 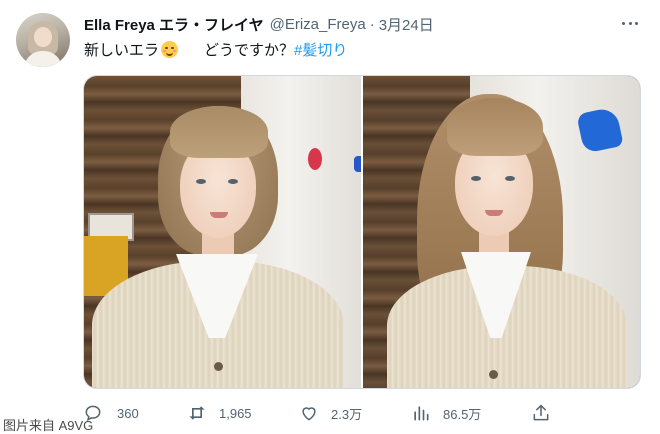 I want to click on tweet-actions: 360 1,965 2.3万 86.5万, so click(x=363, y=413).